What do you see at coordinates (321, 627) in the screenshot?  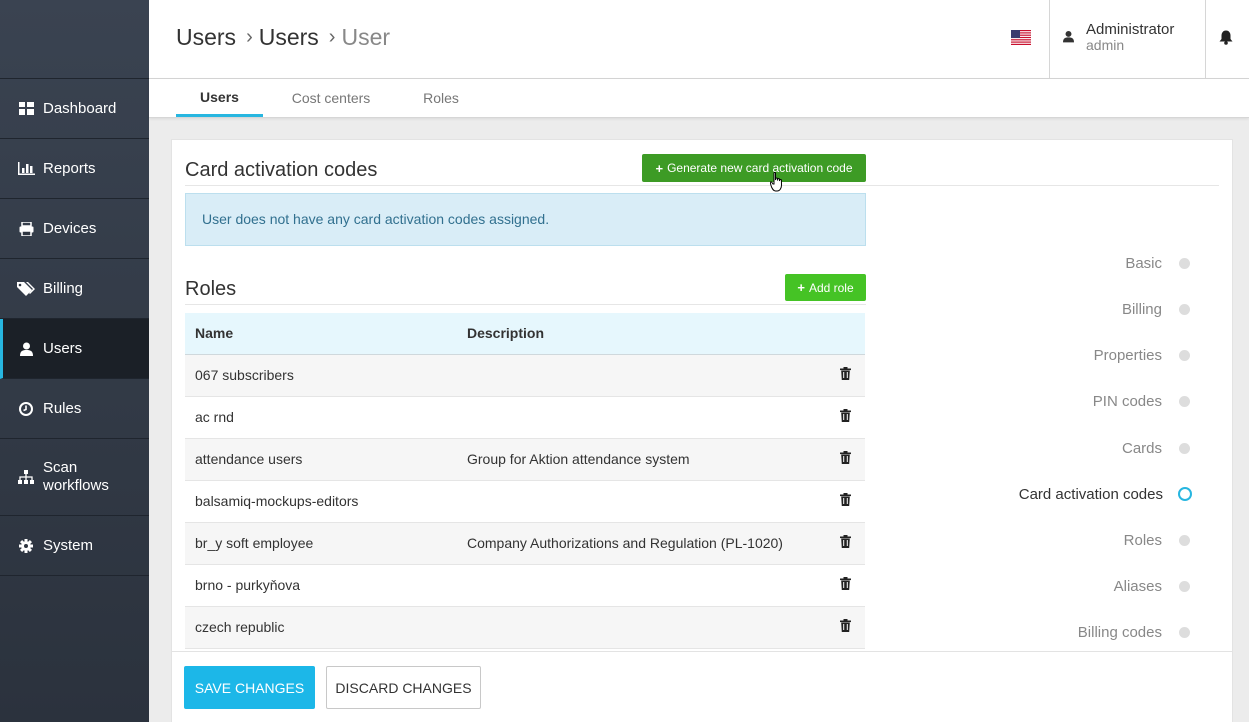 I see `role-name: czech republic` at bounding box center [321, 627].